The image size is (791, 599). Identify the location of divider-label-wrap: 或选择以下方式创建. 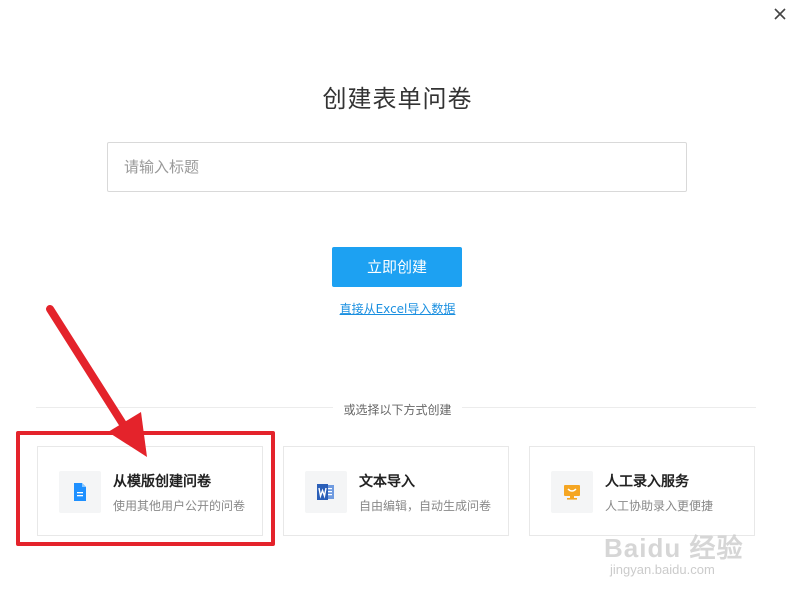
(395, 408).